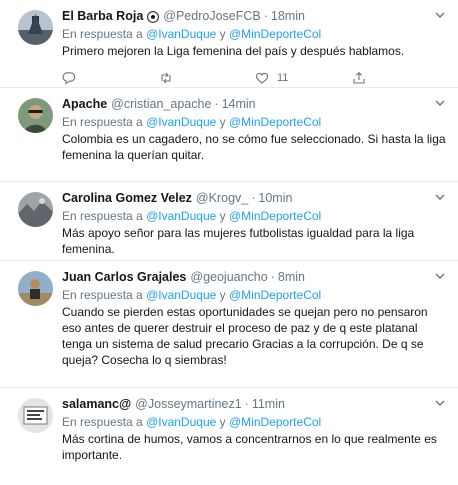 The width and height of the screenshot is (458, 485). Describe the element at coordinates (288, 16) in the screenshot. I see `timestamp: 18min` at that location.